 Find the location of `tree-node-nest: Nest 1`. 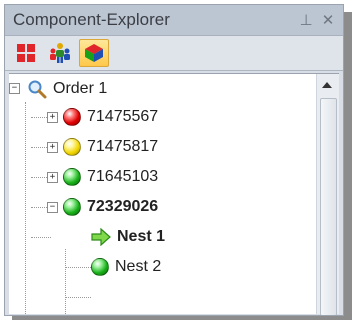

tree-node-nest: Nest 1 is located at coordinates (128, 237).